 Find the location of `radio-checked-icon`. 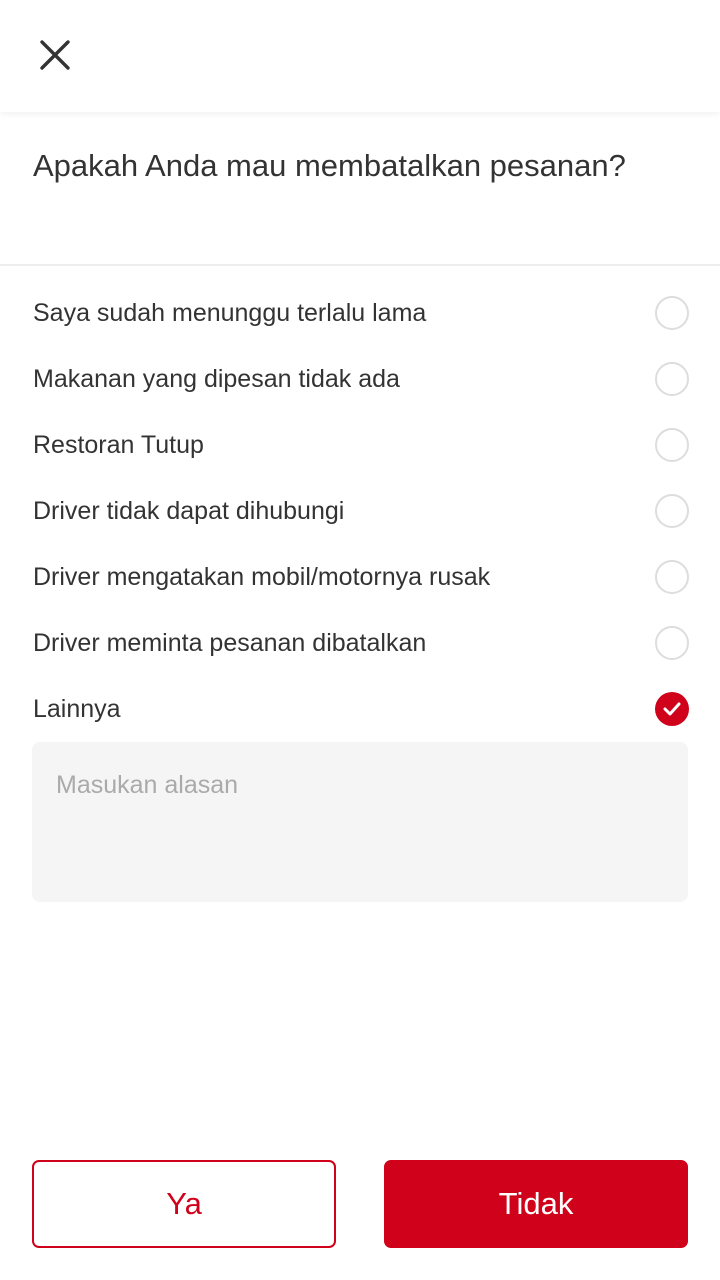

radio-checked-icon is located at coordinates (672, 709).